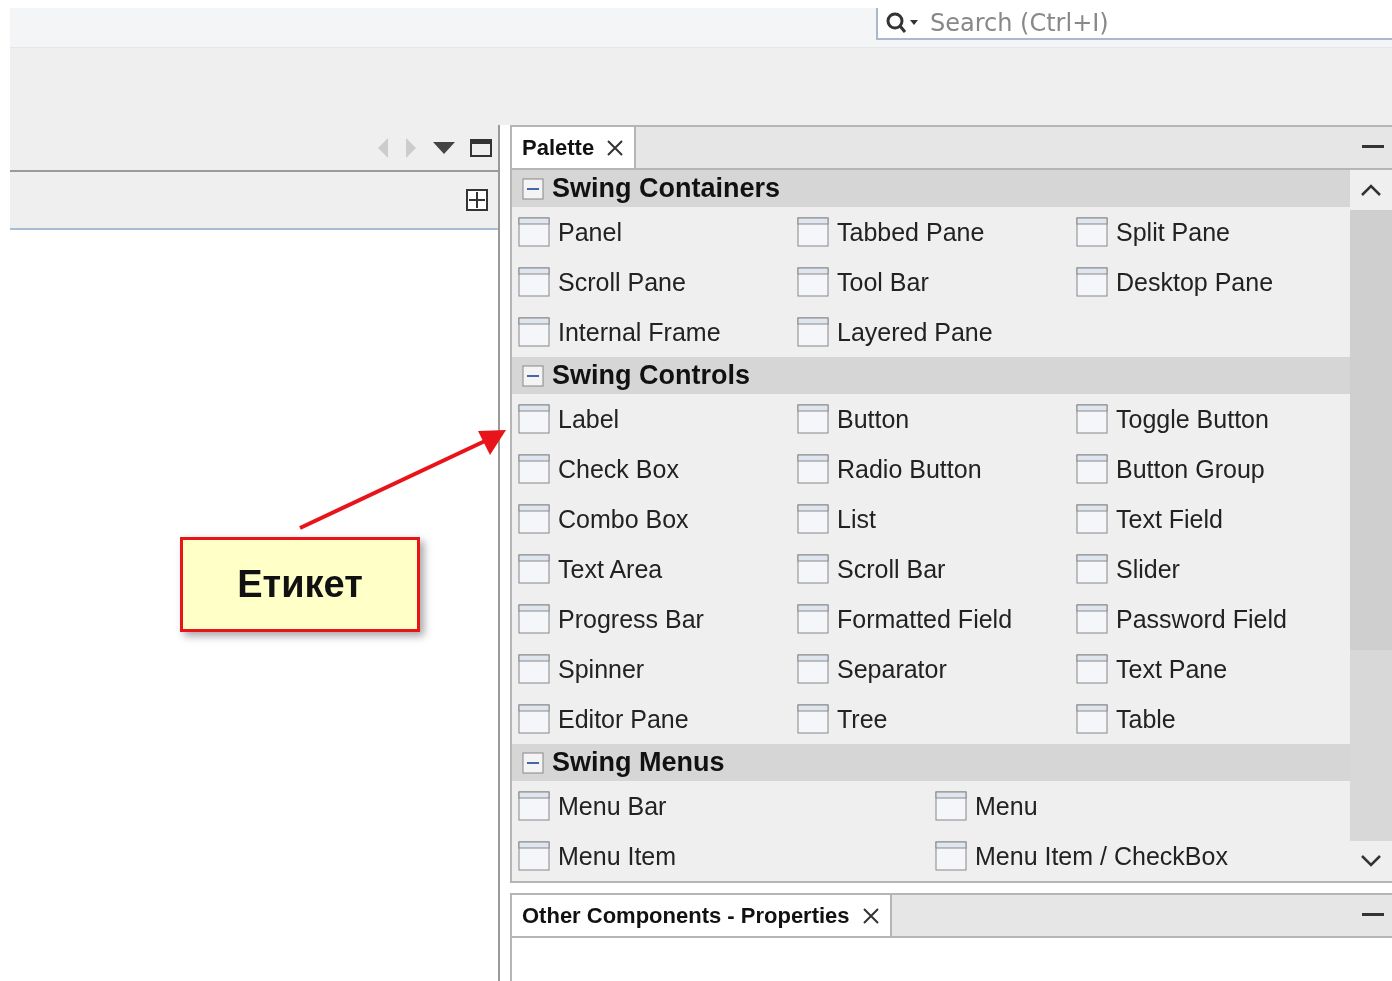  I want to click on section-title: Swing Containers, so click(666, 188).